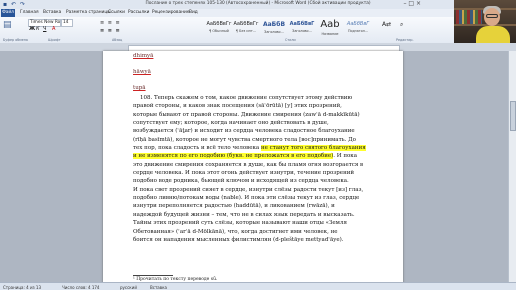 The height and width of the screenshot is (290, 516). Describe the element at coordinates (386, 24) in the screenshot. I see `change-styles-icon: A⇄` at that location.